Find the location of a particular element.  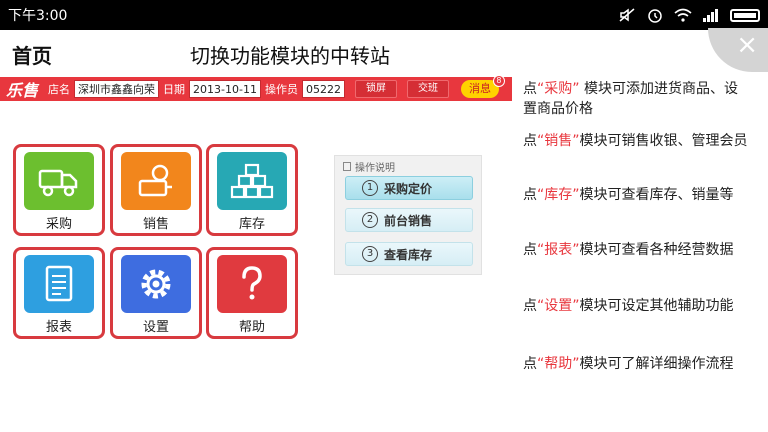

module-label: 销售 is located at coordinates (155, 224).